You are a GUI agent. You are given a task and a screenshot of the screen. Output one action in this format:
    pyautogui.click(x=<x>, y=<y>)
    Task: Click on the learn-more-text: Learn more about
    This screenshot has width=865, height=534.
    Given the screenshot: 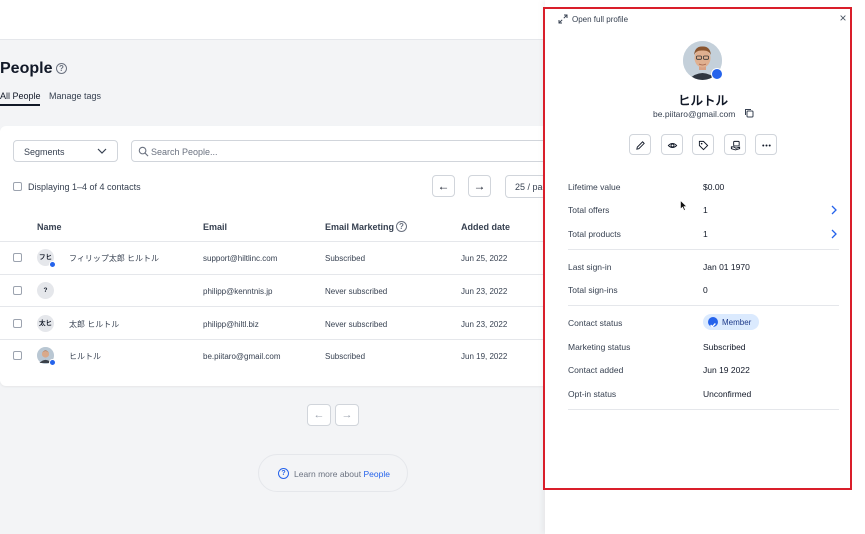 What is the action you would take?
    pyautogui.click(x=328, y=474)
    